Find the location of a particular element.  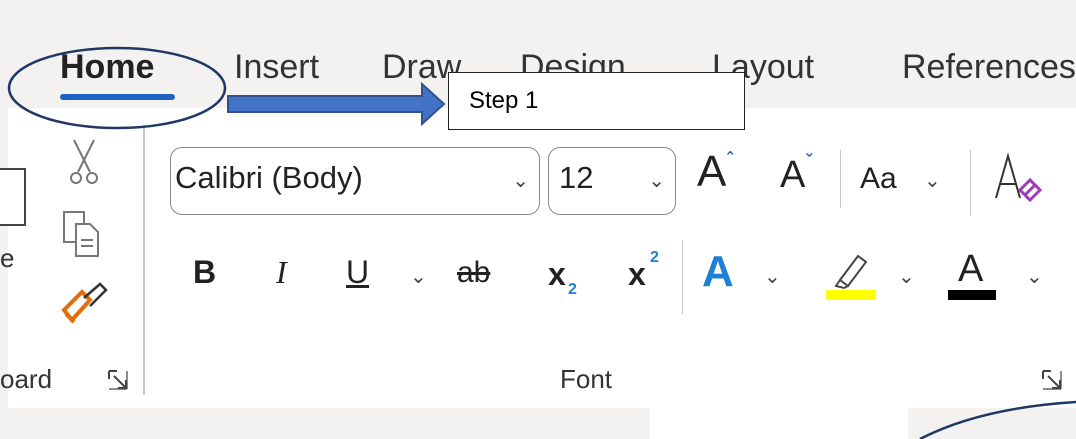

step-callout-box: Step 1 is located at coordinates (596, 101).